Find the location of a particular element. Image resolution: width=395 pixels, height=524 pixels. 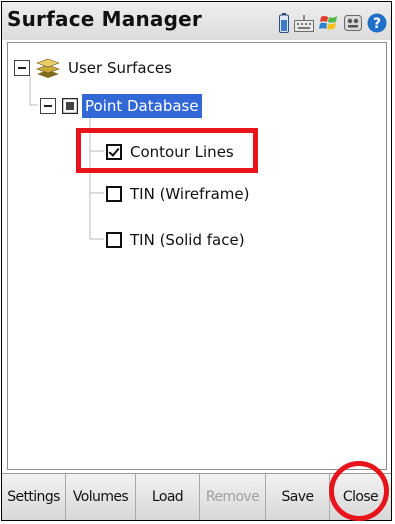

contour-lines-label: Contour Lines is located at coordinates (182, 152).